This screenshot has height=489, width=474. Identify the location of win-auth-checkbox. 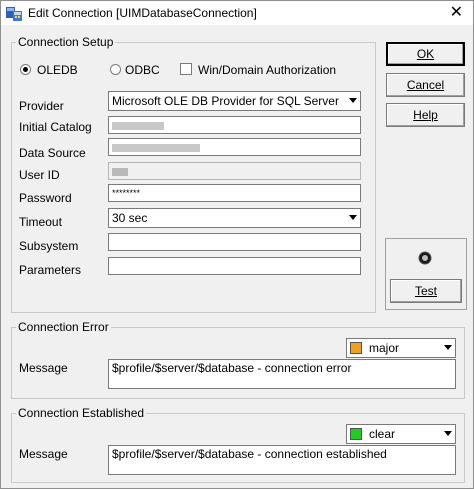
(186, 69).